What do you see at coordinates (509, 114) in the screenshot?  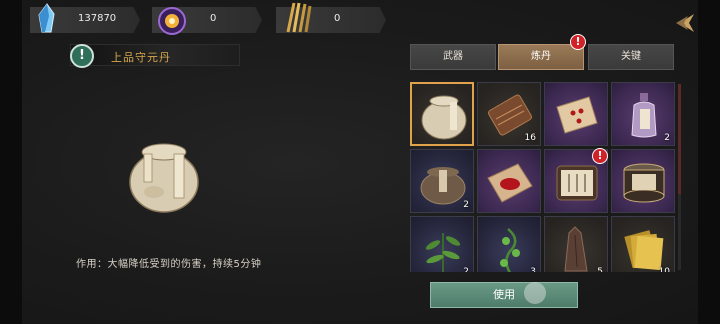 I see `slot-bamboo-scroll: 16` at bounding box center [509, 114].